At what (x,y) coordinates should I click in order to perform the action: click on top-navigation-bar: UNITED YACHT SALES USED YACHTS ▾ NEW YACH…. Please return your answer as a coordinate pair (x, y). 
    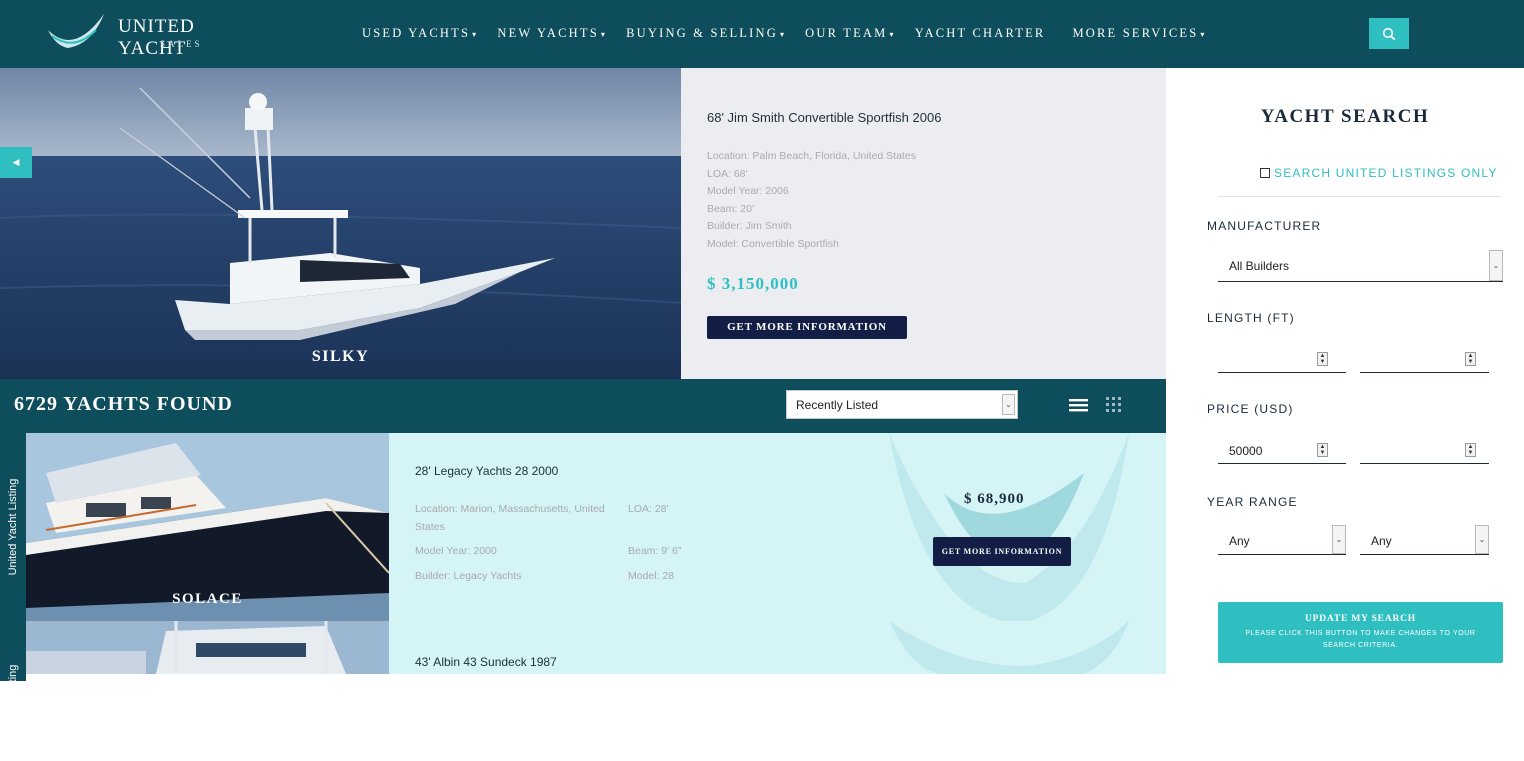
    Looking at the image, I should click on (762, 34).